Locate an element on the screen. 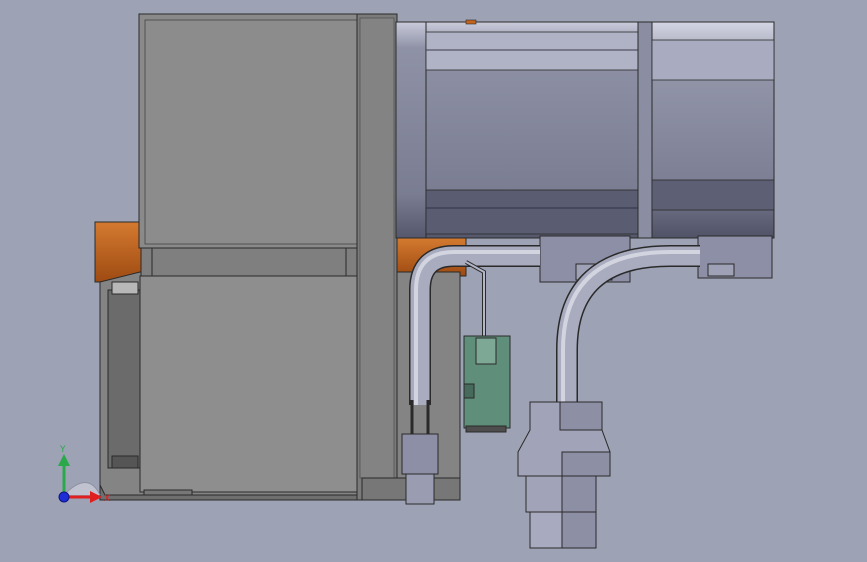 The image size is (867, 562). y-axis-label: Y is located at coordinates (62, 450).